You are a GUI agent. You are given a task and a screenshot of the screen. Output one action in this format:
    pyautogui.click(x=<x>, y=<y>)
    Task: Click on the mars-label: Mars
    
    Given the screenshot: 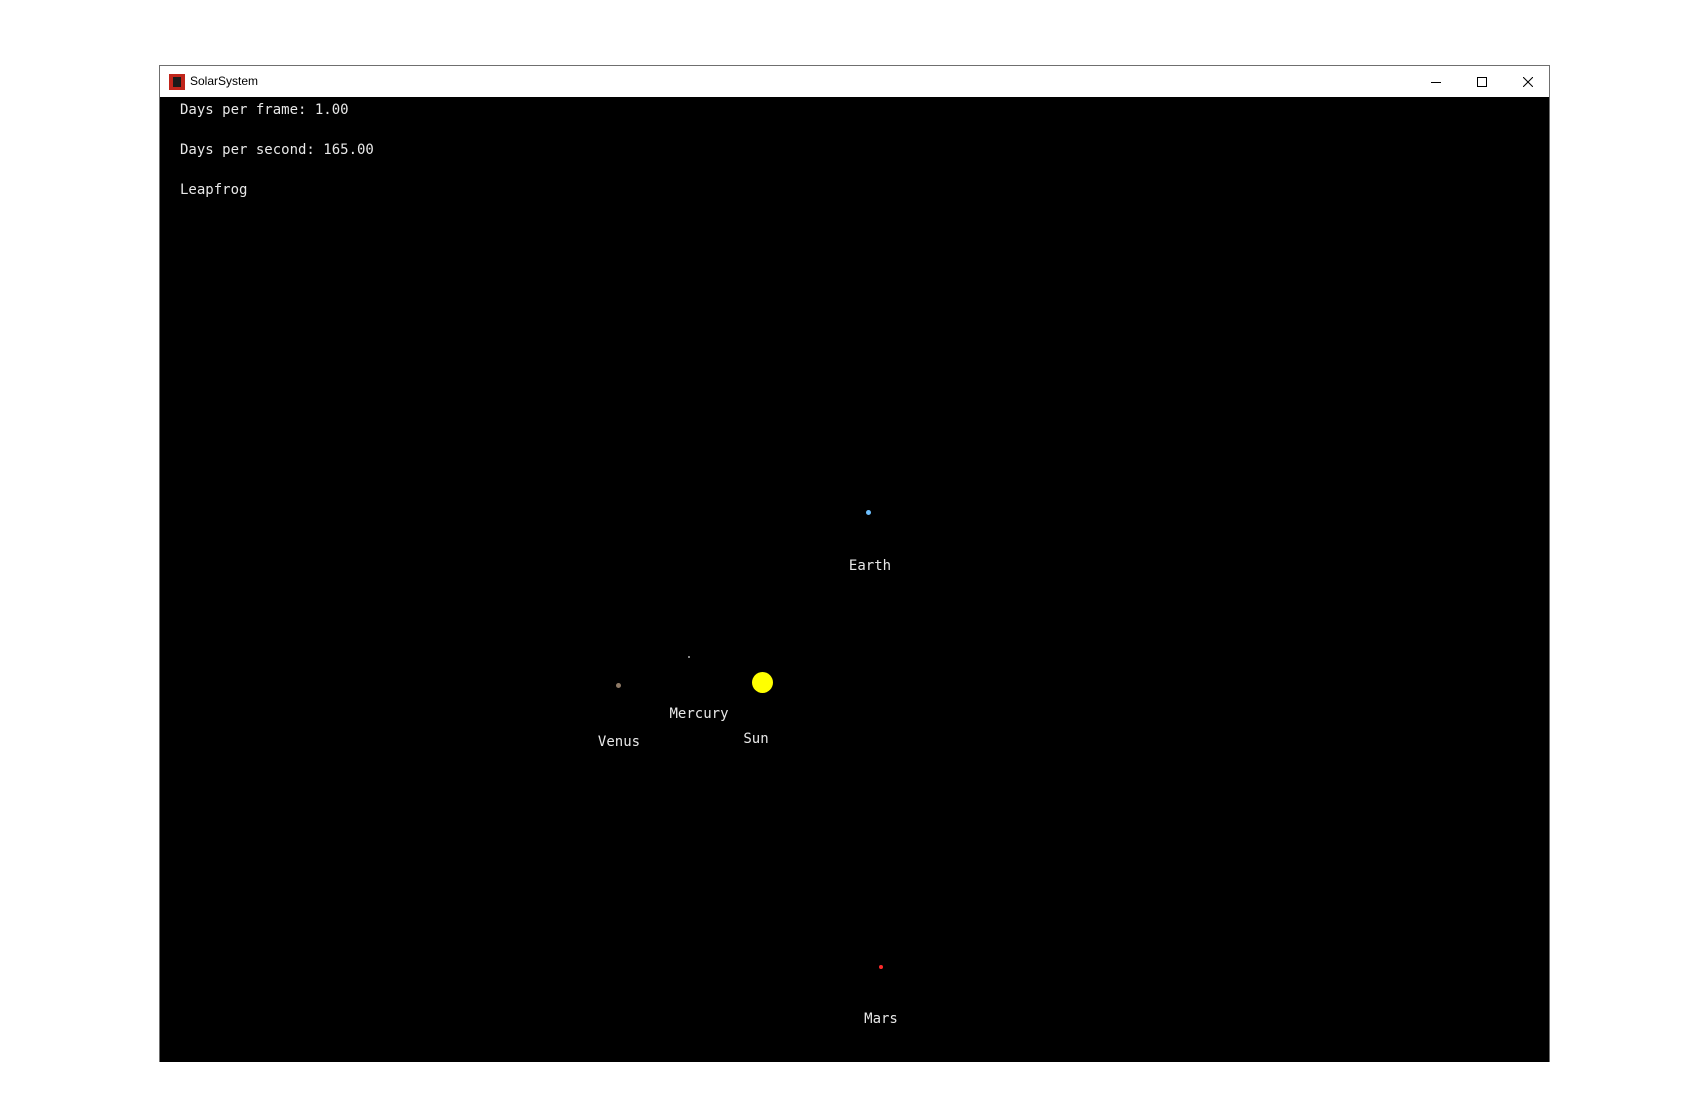 What is the action you would take?
    pyautogui.click(x=881, y=1019)
    